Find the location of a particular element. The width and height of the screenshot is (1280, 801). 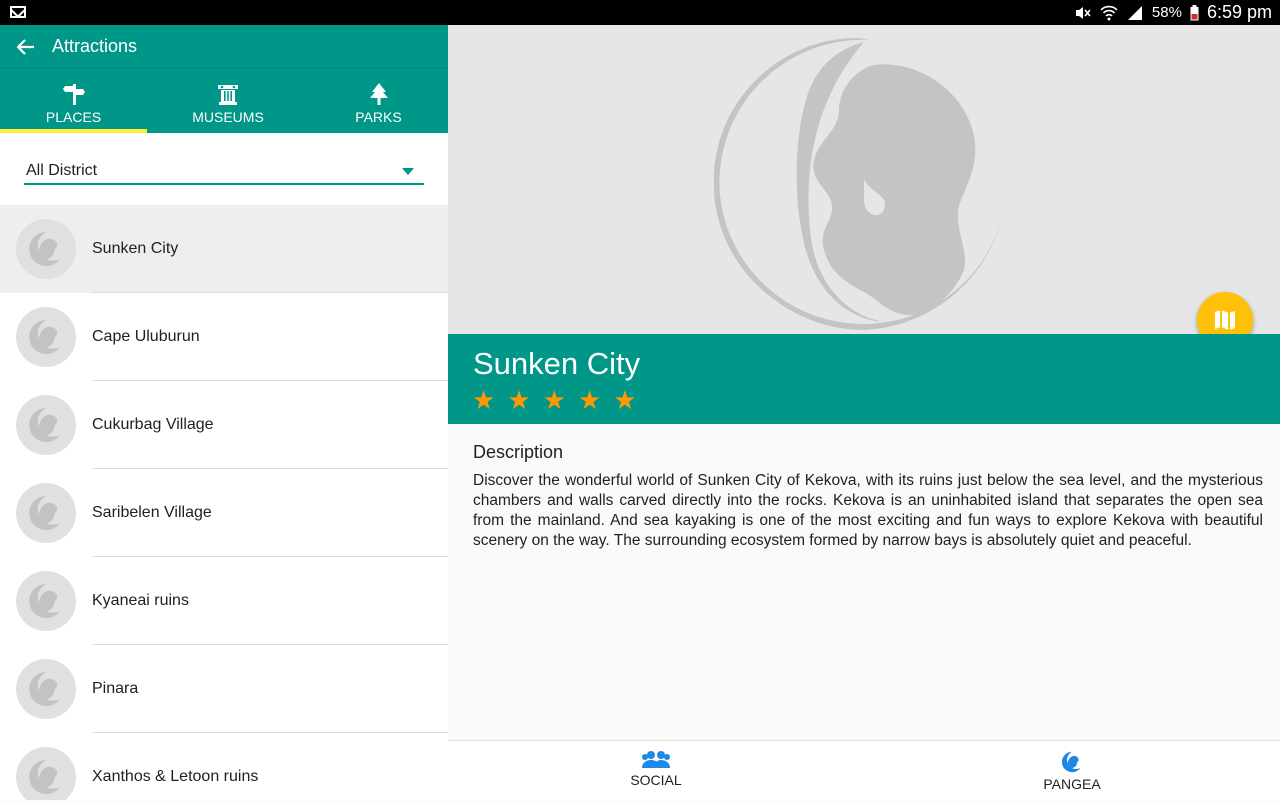

mute-icon is located at coordinates (1083, 12).